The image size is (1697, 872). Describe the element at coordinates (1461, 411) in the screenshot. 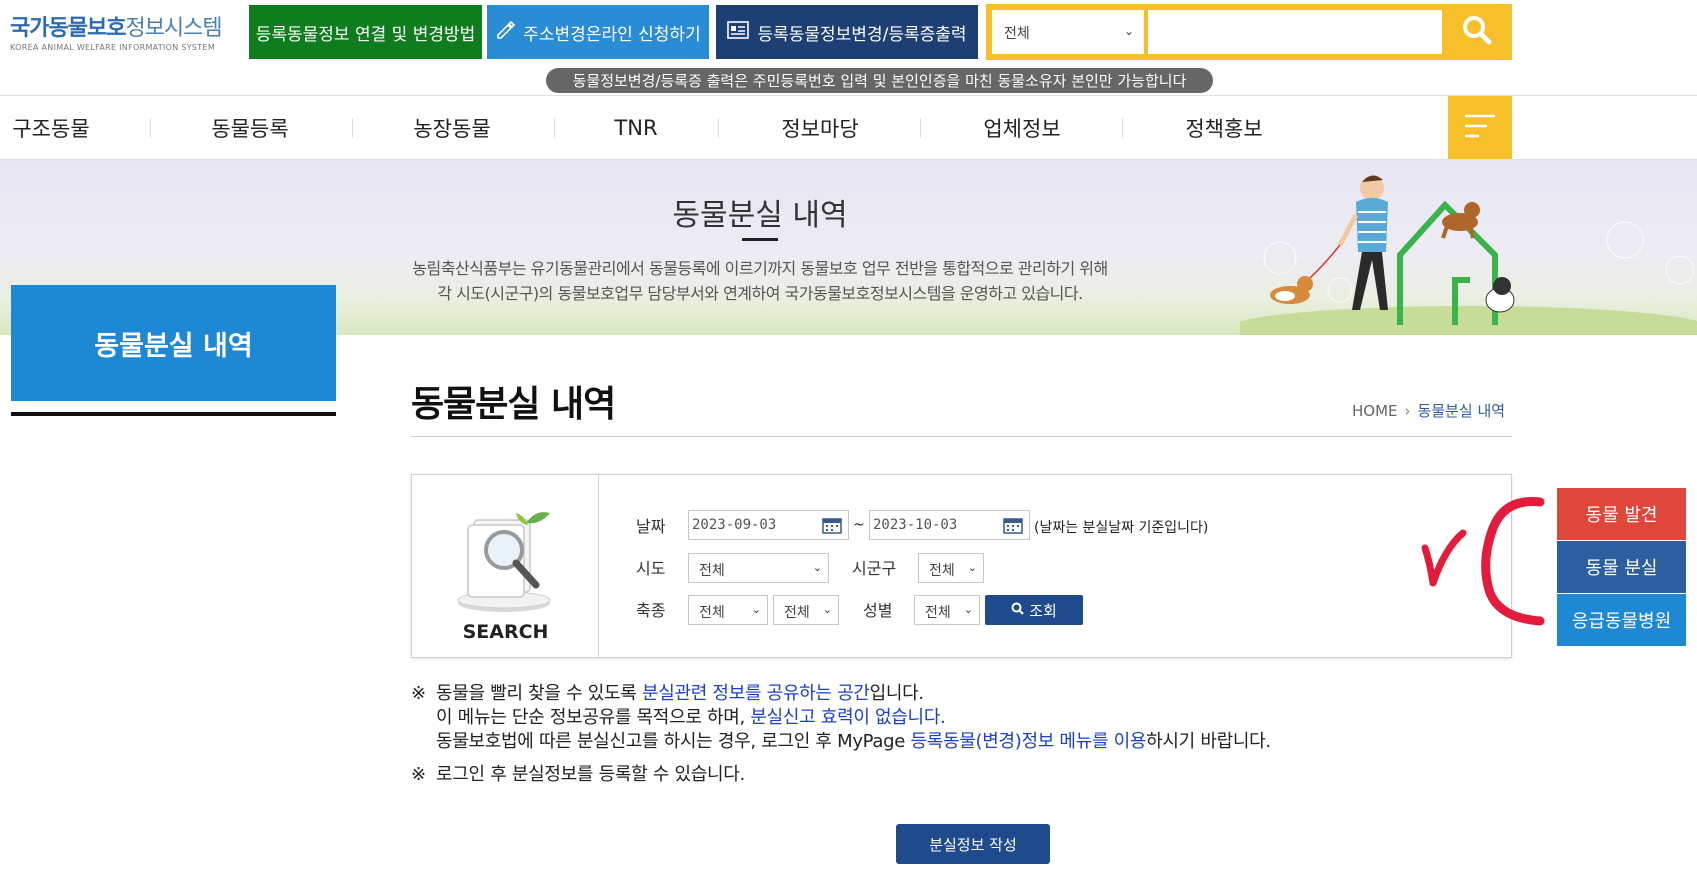

I see `breadcrumb-current: 동물분실 내역` at that location.